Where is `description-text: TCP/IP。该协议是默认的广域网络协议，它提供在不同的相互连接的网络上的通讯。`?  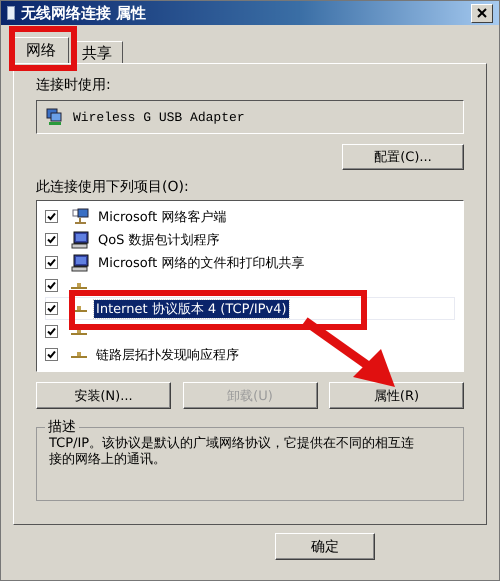
description-text: TCP/IP。该协议是默认的广域网络协议，它提供在不同的相互连接的网络上的通讯。 is located at coordinates (232, 452).